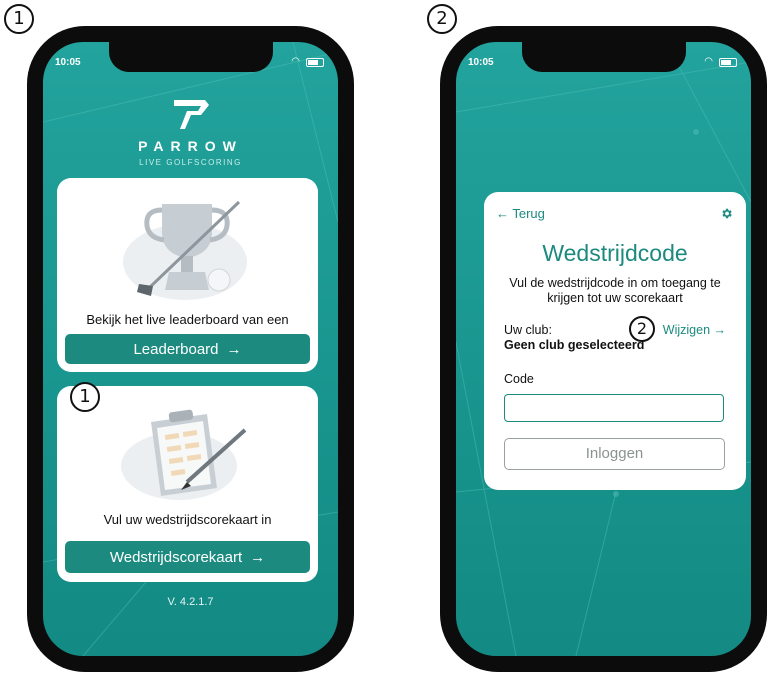  What do you see at coordinates (519, 379) in the screenshot?
I see `code-label: Code` at bounding box center [519, 379].